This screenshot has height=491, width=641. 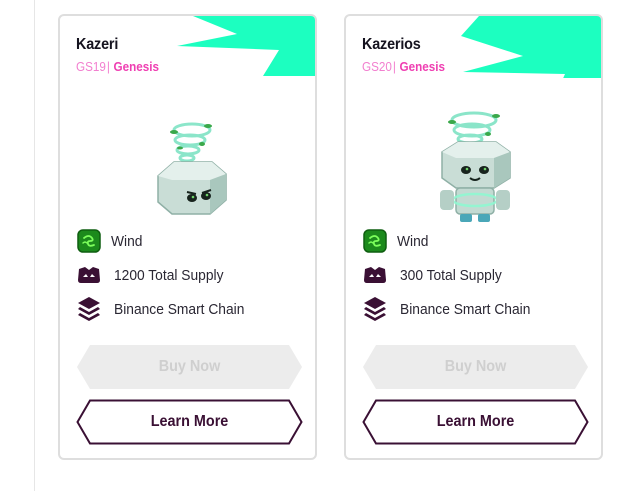 I want to click on card-subtitle: GS20| Genesis, so click(x=403, y=66).